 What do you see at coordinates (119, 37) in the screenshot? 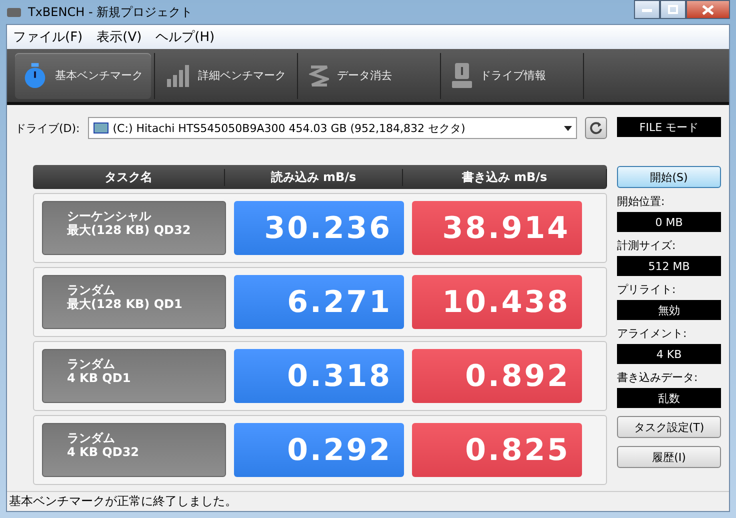
I see `menu-item: 表示(V)` at bounding box center [119, 37].